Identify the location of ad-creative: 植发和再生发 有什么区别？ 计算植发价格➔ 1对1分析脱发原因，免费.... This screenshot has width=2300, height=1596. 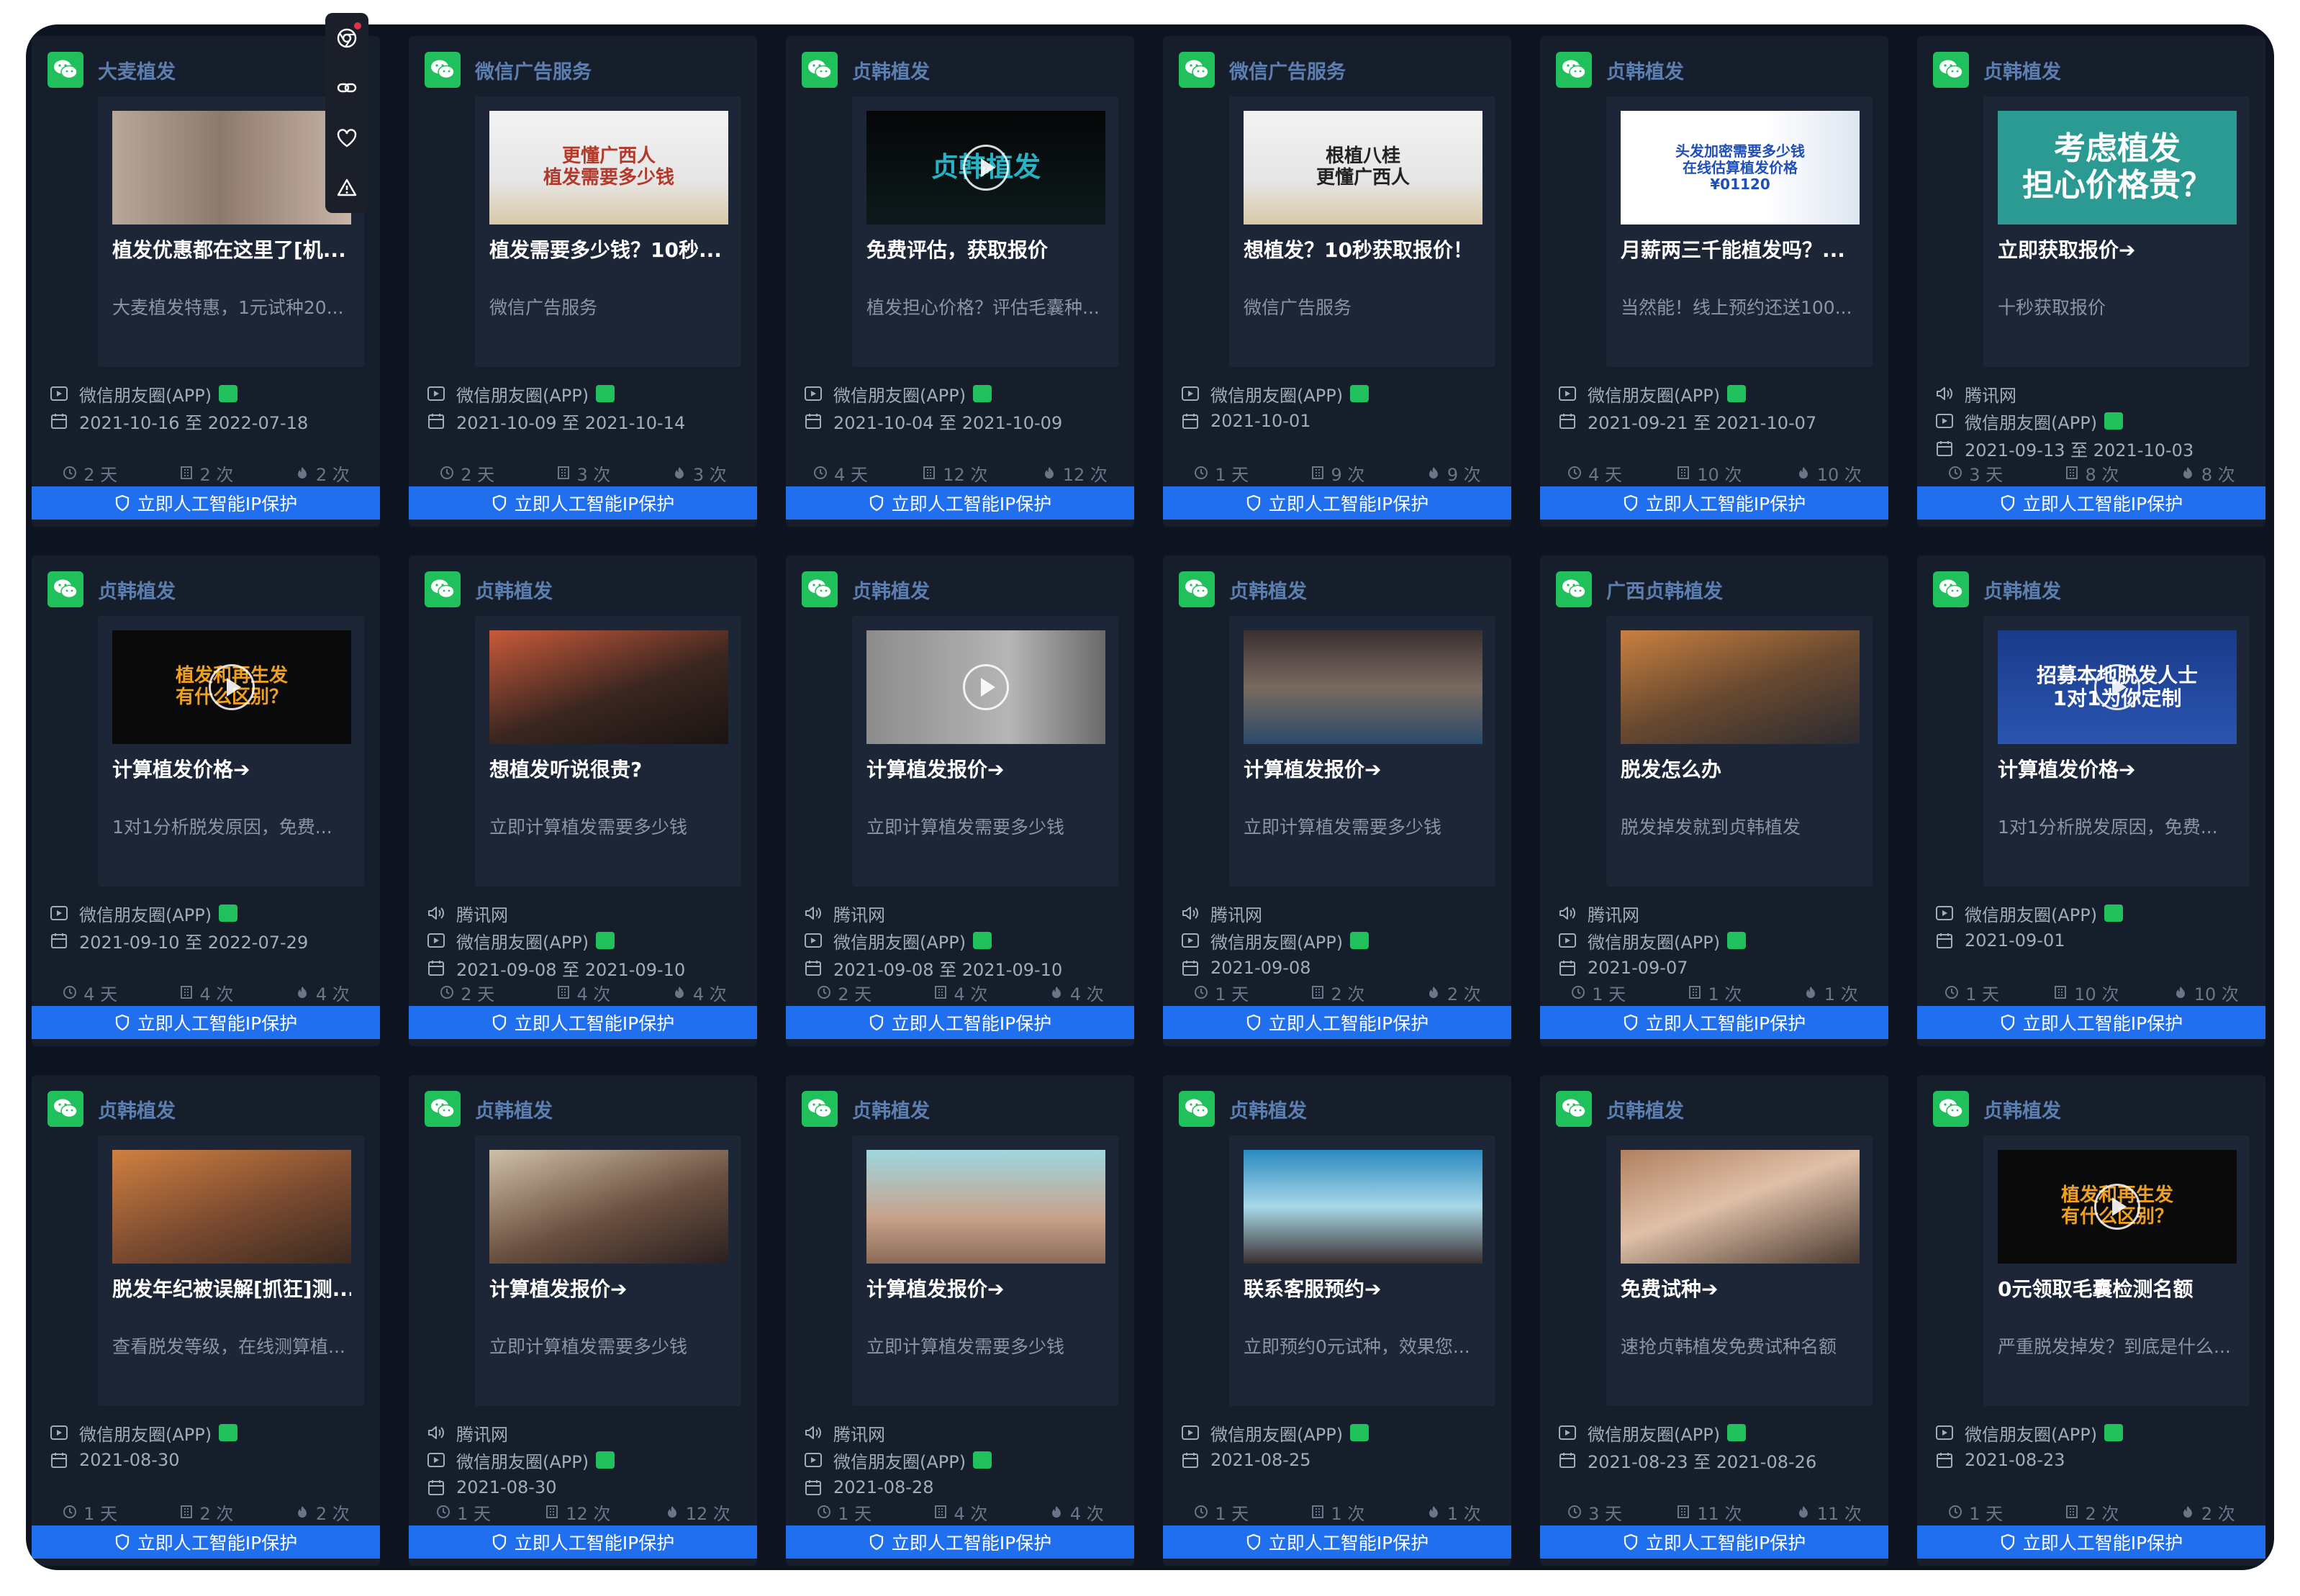
(231, 751).